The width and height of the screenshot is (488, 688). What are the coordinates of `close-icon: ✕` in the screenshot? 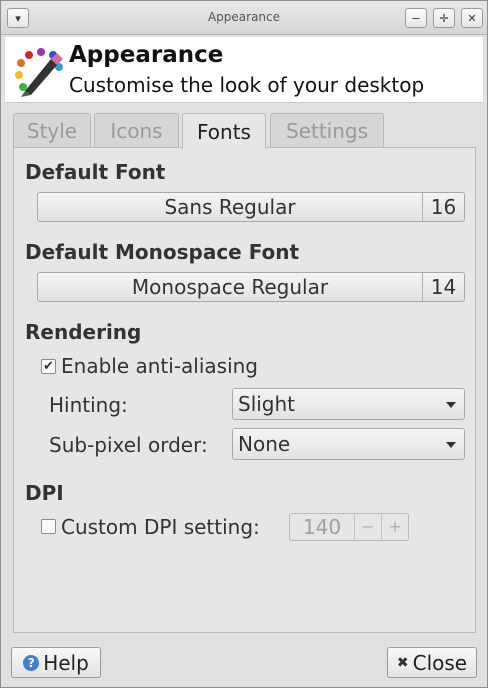 It's located at (472, 18).